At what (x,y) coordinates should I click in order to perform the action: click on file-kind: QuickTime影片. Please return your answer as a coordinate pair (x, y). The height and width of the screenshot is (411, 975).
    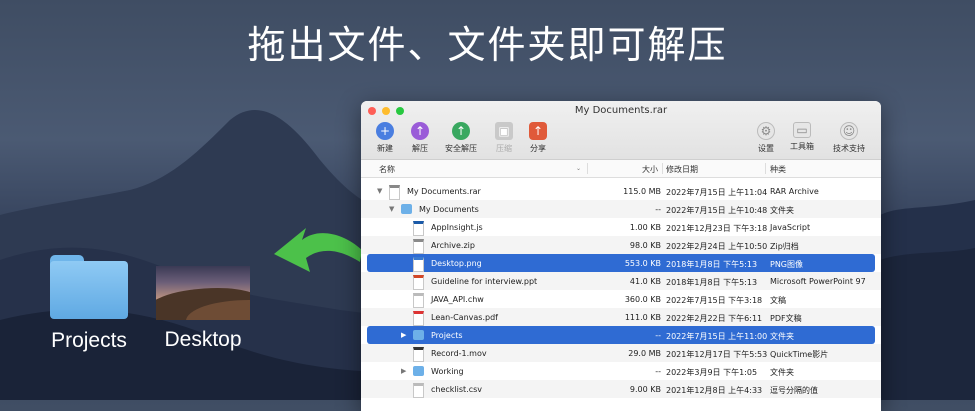
    Looking at the image, I should click on (799, 354).